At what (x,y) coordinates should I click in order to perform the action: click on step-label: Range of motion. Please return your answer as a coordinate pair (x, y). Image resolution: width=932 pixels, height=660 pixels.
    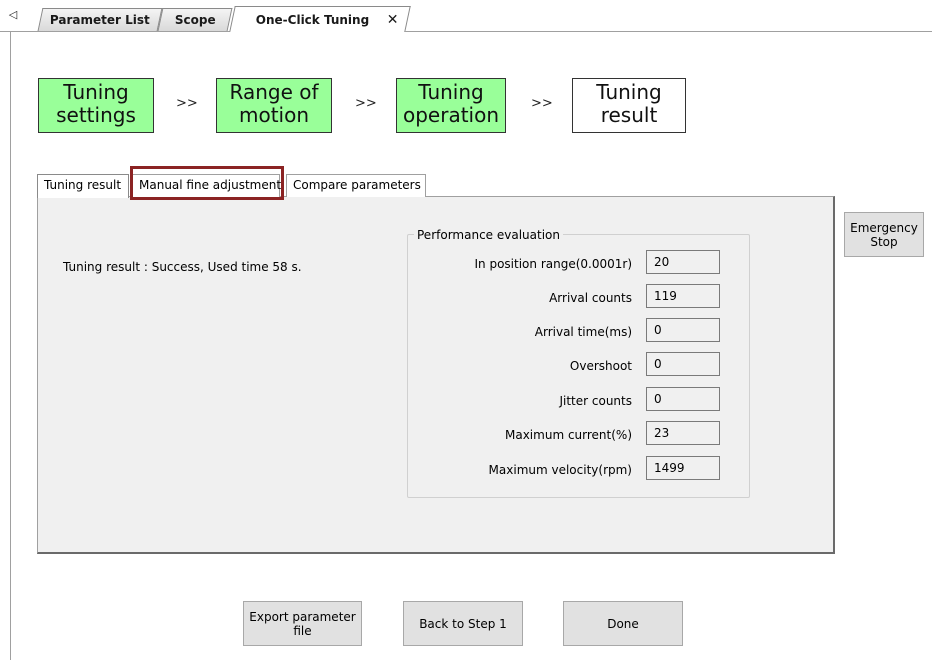
    Looking at the image, I should click on (274, 103).